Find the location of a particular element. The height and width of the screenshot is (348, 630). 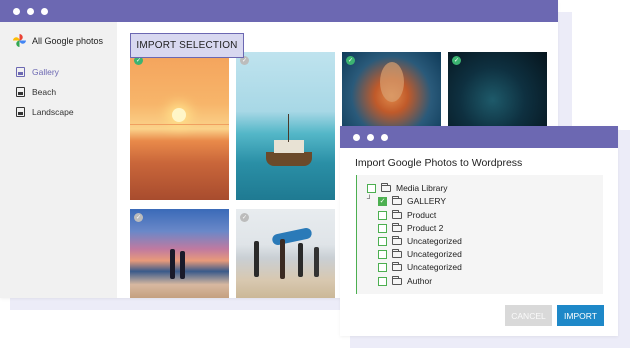

tree-node: ✓ GALLERY is located at coordinates (412, 201).